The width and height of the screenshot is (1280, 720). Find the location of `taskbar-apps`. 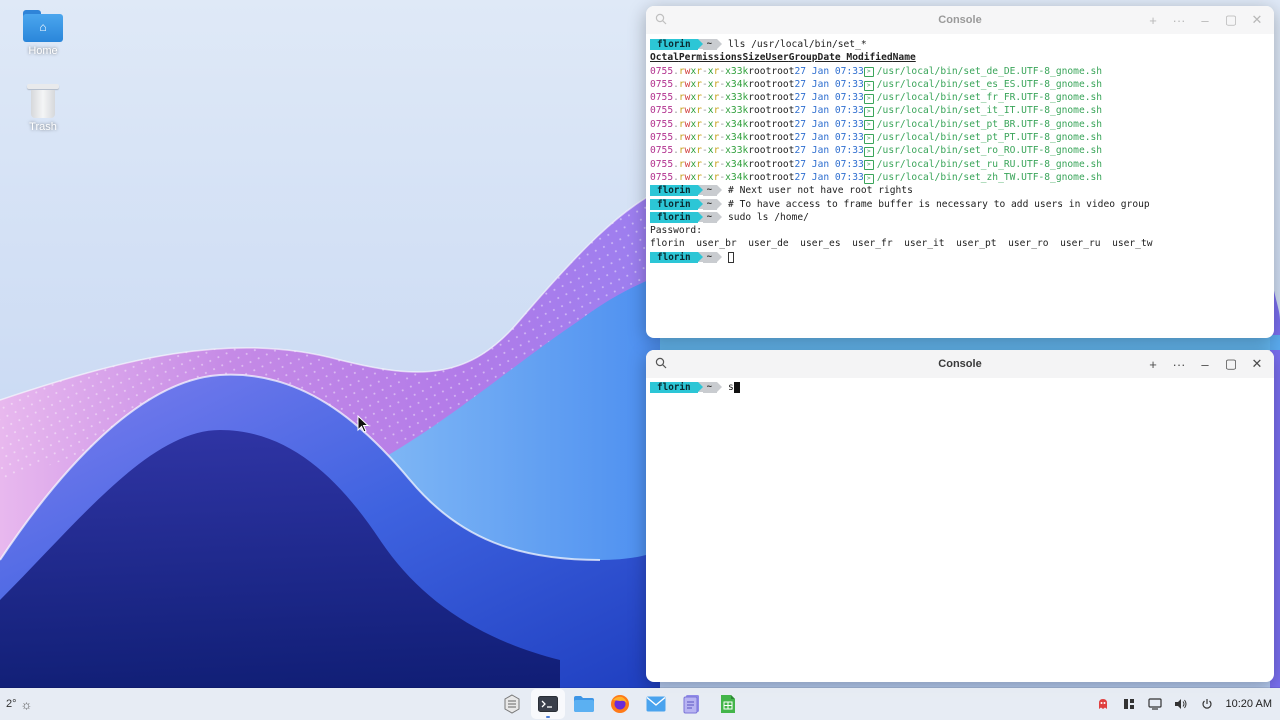

taskbar-apps is located at coordinates (620, 704).